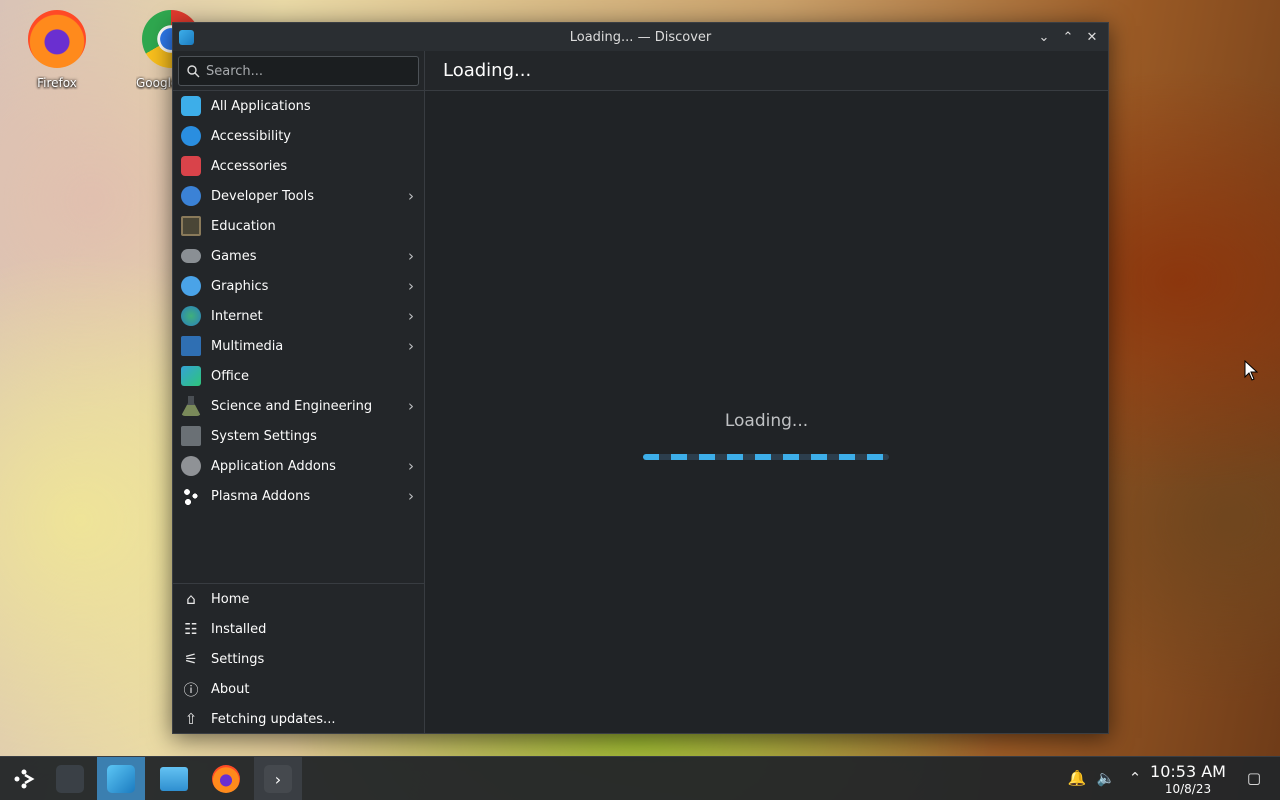 The image size is (1280, 800). I want to click on category-all-applications: All Applications, so click(298, 106).